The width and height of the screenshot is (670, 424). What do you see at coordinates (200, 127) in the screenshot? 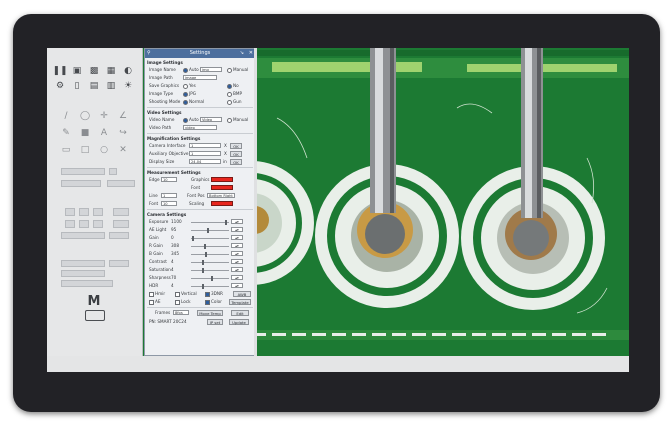
I see `video-path-select: video` at bounding box center [200, 127].